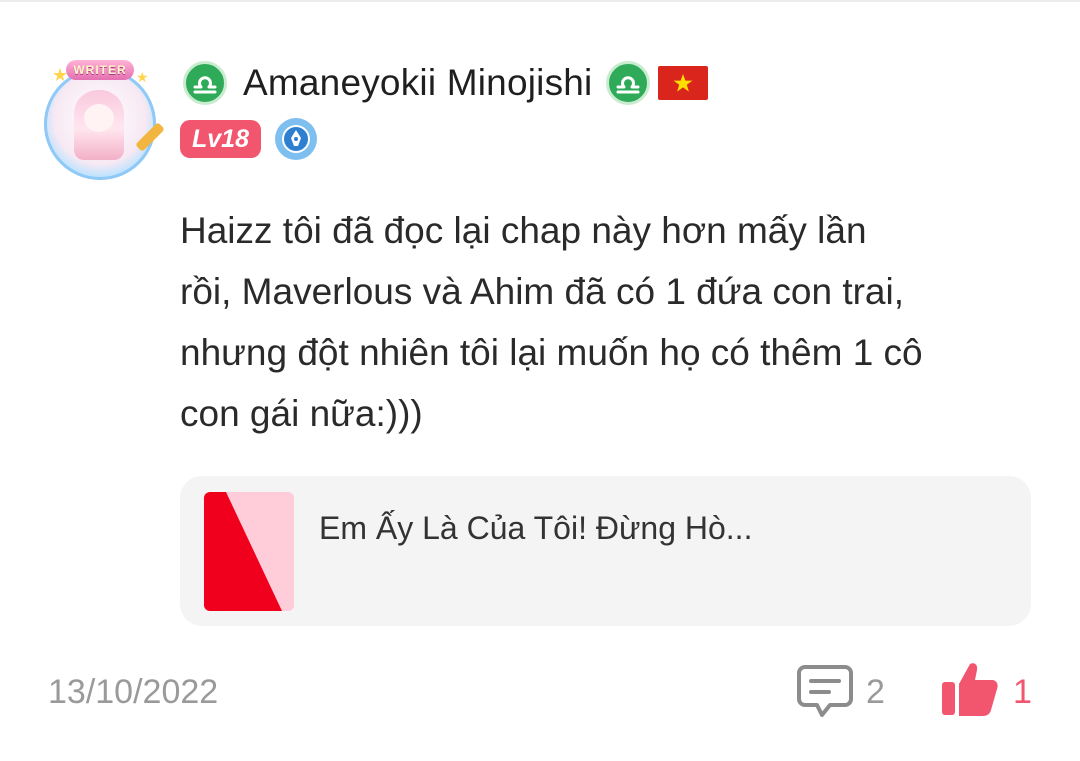  Describe the element at coordinates (249, 551) in the screenshot. I see `story-thumbnail` at that location.